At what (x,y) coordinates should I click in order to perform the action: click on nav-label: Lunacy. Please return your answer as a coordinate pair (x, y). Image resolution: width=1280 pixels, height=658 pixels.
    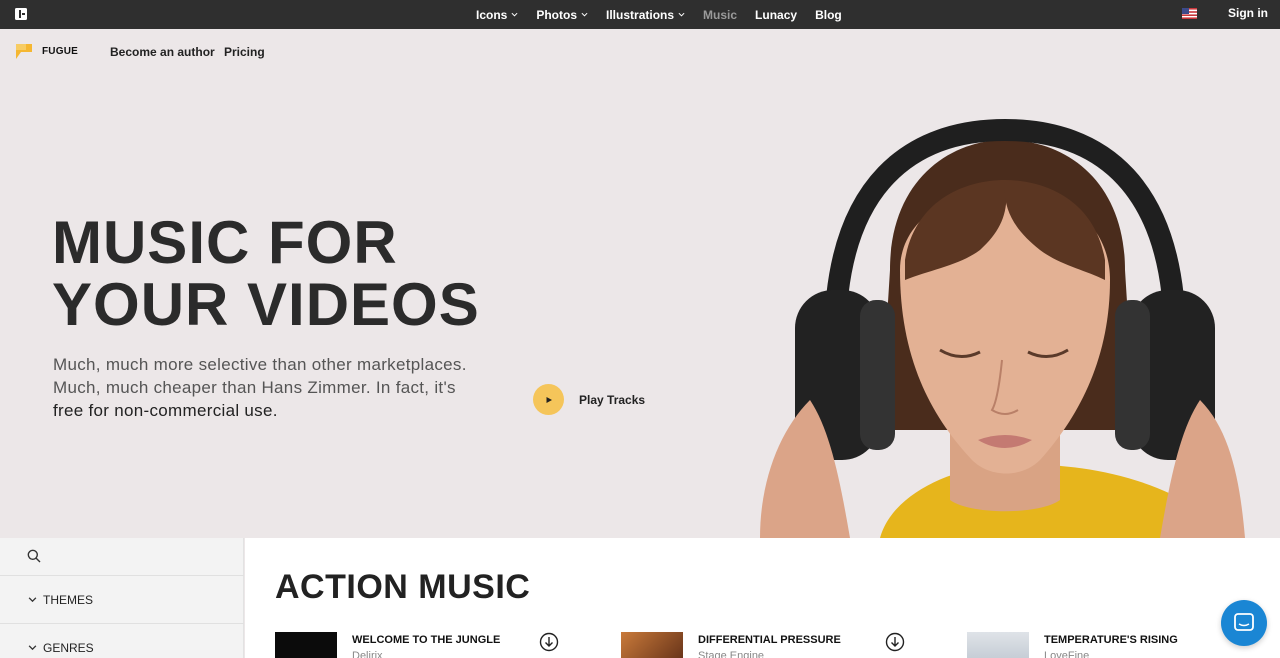
    Looking at the image, I should click on (776, 14).